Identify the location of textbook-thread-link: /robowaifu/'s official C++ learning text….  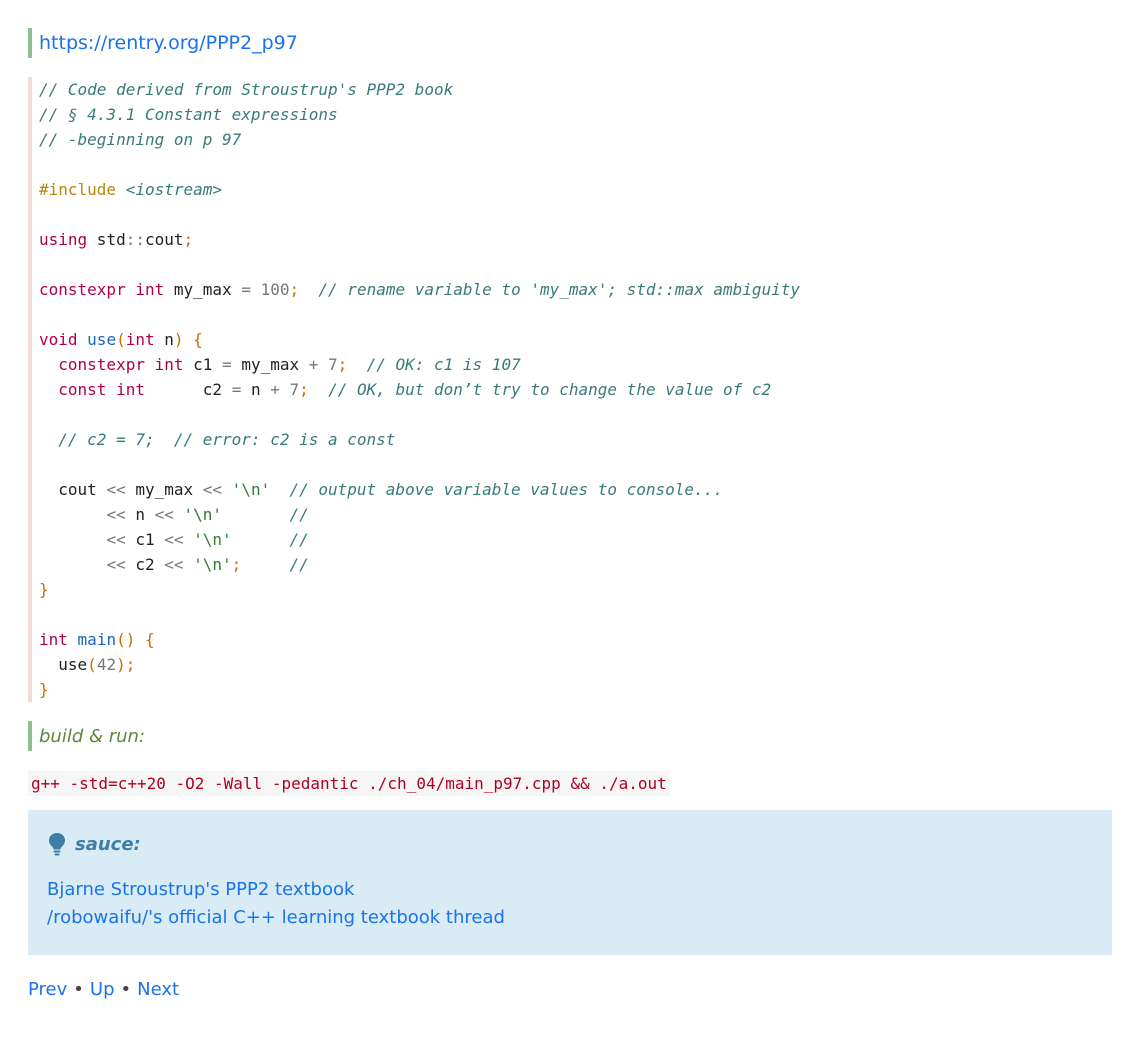
(570, 918).